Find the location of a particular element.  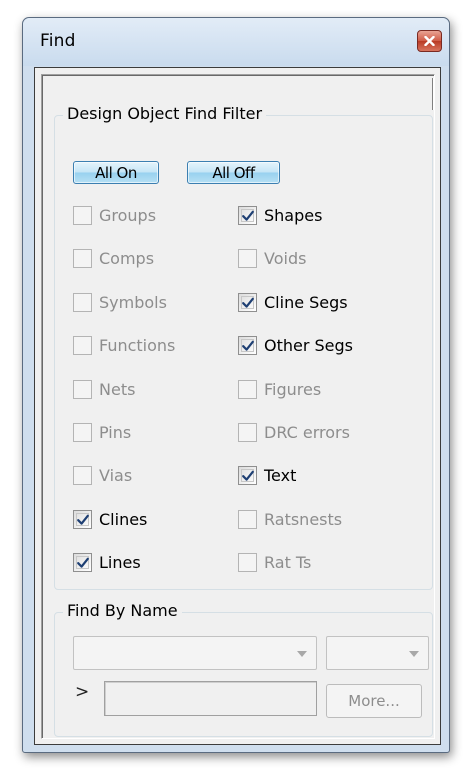

scrollbar-marker is located at coordinates (433, 94).